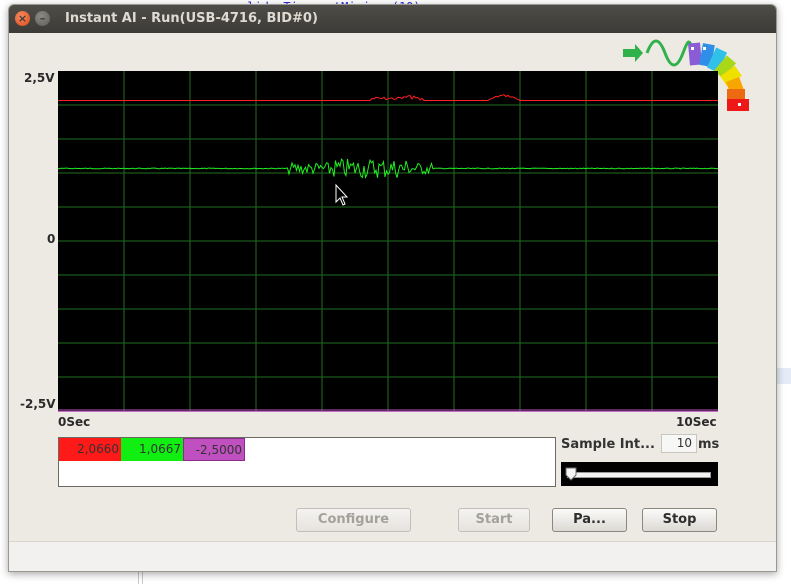 The height and width of the screenshot is (584, 791). Describe the element at coordinates (679, 443) in the screenshot. I see `sample-interval-input: 10` at that location.